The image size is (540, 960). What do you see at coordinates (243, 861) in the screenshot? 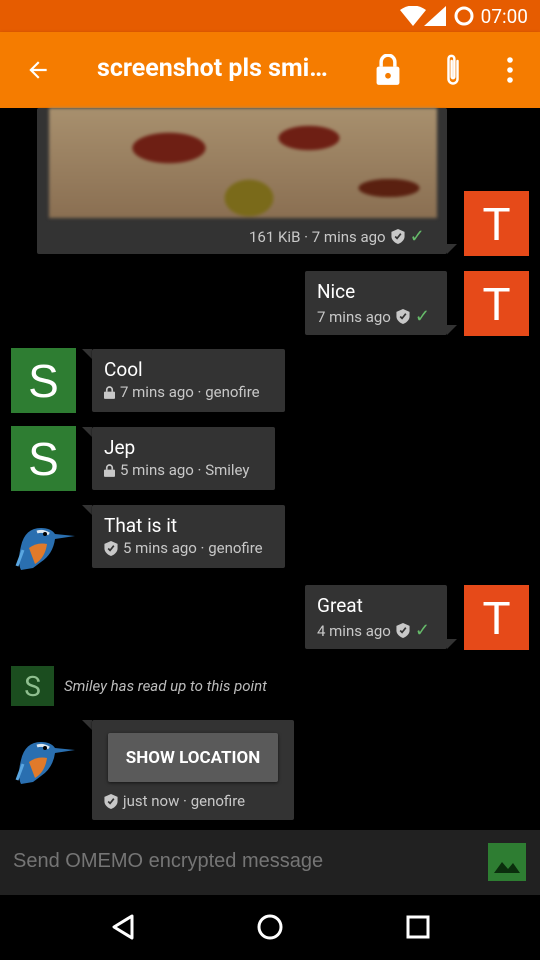
I see `message-input` at bounding box center [243, 861].